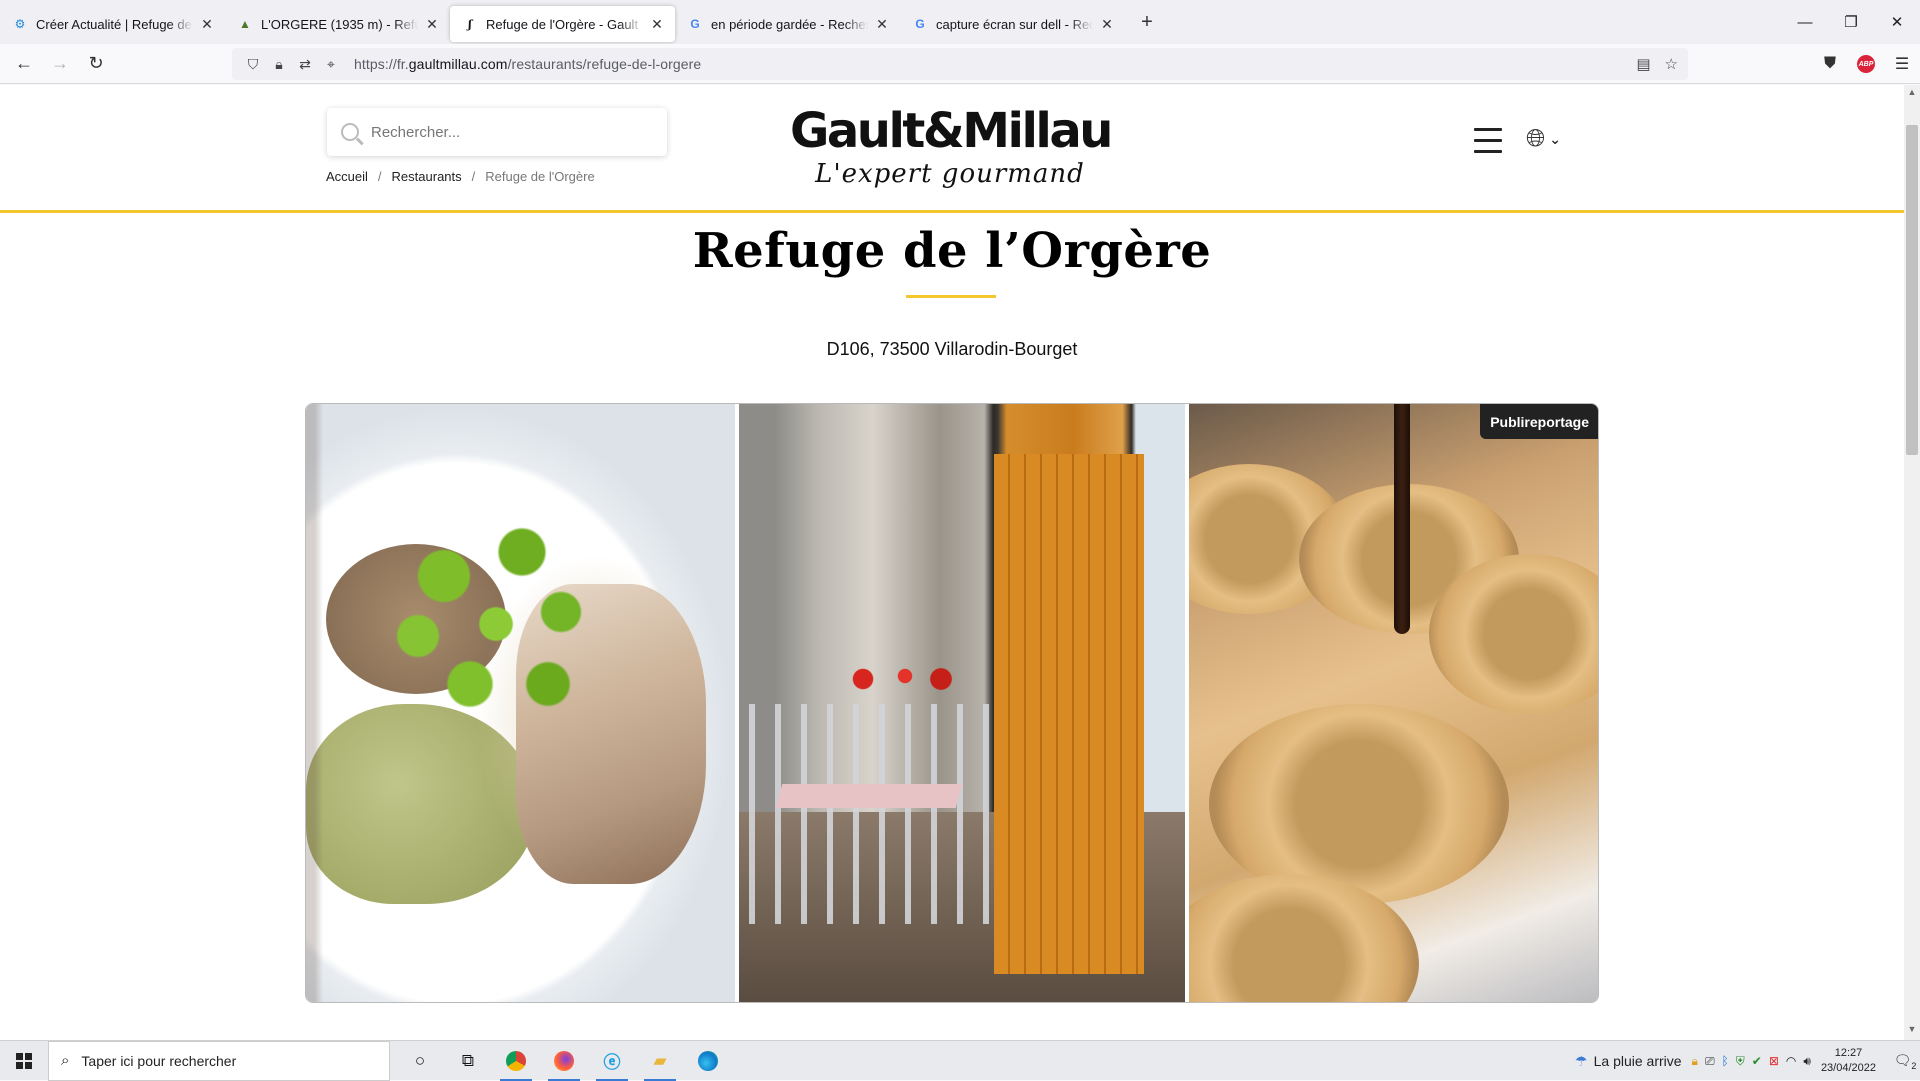 The height and width of the screenshot is (1081, 1920). I want to click on reader-view-icon: ▤, so click(1643, 64).